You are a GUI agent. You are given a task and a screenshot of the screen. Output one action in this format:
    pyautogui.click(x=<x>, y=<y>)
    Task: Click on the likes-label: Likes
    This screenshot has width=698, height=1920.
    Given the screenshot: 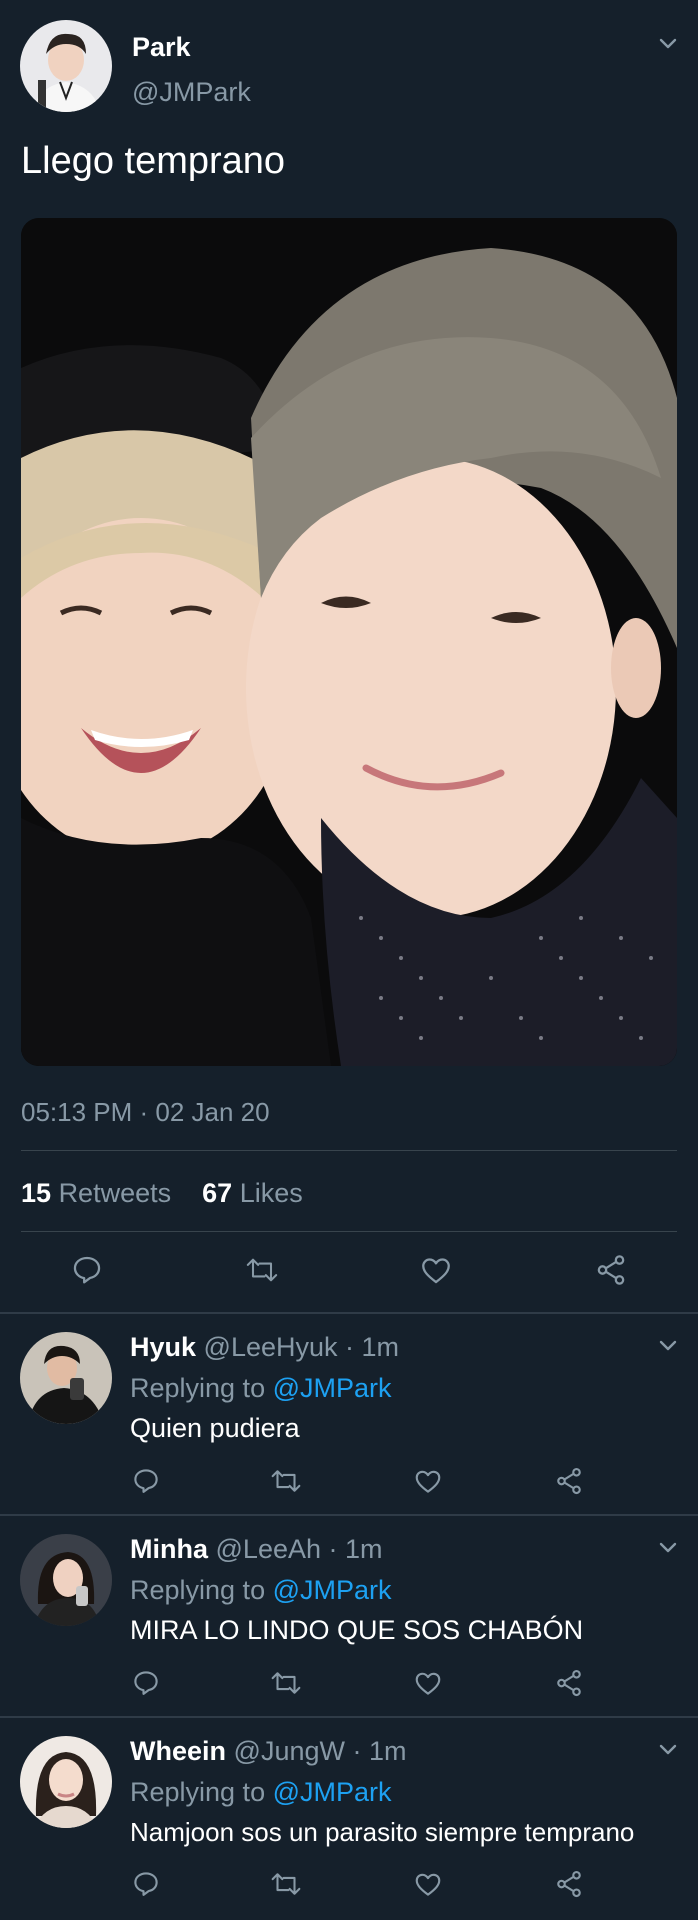 What is the action you would take?
    pyautogui.click(x=271, y=1193)
    